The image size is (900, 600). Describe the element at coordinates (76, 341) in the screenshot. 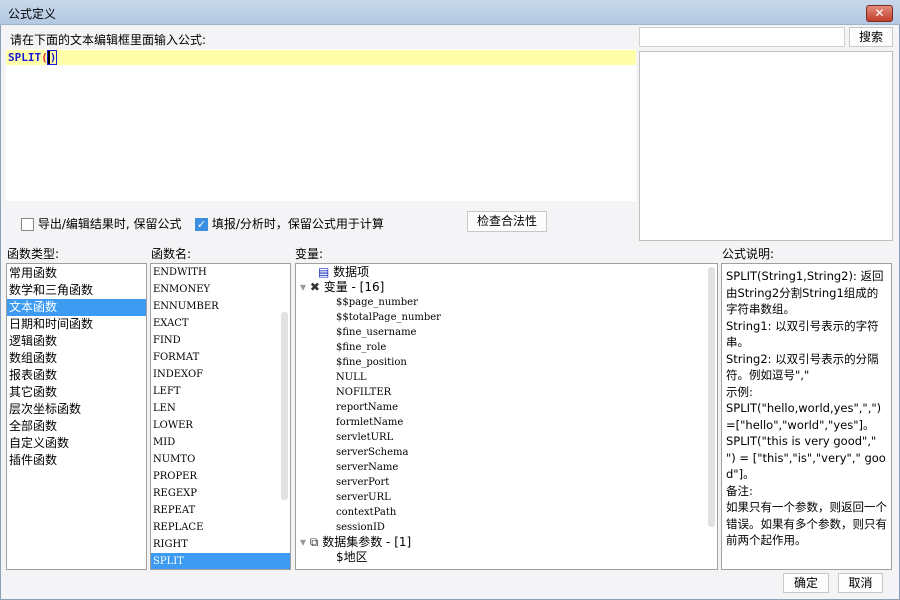

I see `func-type-item: 逻辑函数` at that location.